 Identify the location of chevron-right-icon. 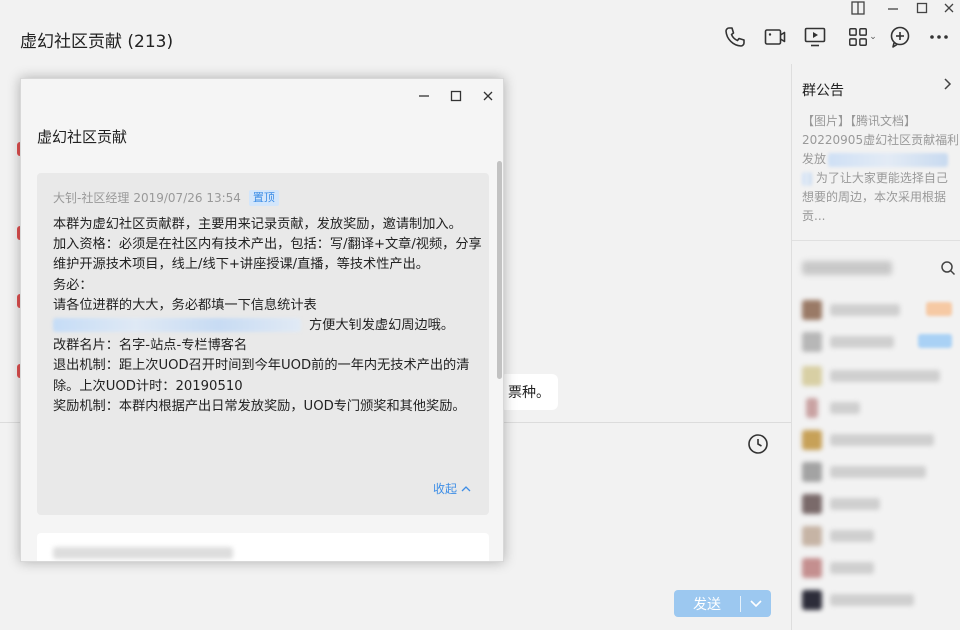
(948, 86).